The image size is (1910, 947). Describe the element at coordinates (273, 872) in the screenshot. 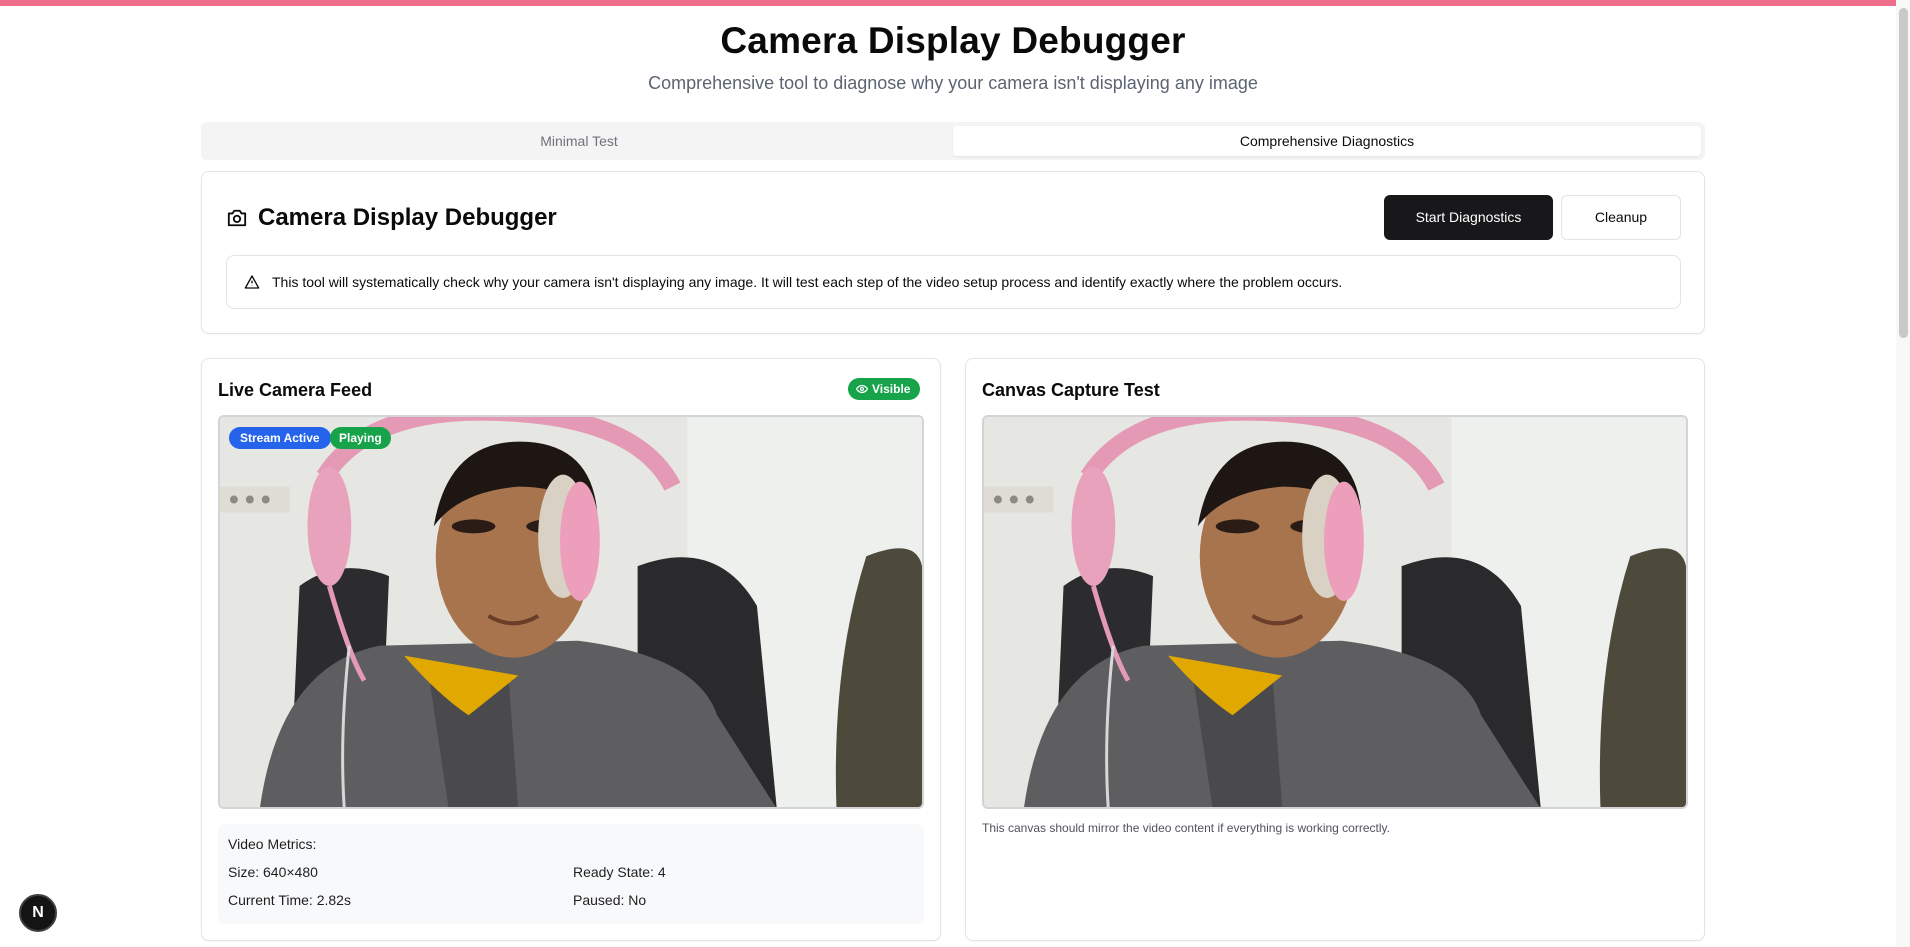

I see `metric-size: Size: 640×480` at that location.